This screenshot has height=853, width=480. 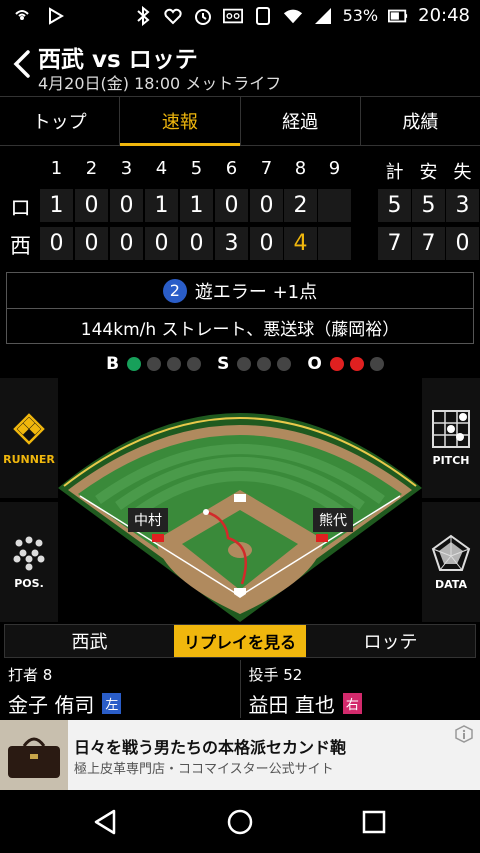 I want to click on play-result-row: 2 遊エラー +1点, so click(x=240, y=291).